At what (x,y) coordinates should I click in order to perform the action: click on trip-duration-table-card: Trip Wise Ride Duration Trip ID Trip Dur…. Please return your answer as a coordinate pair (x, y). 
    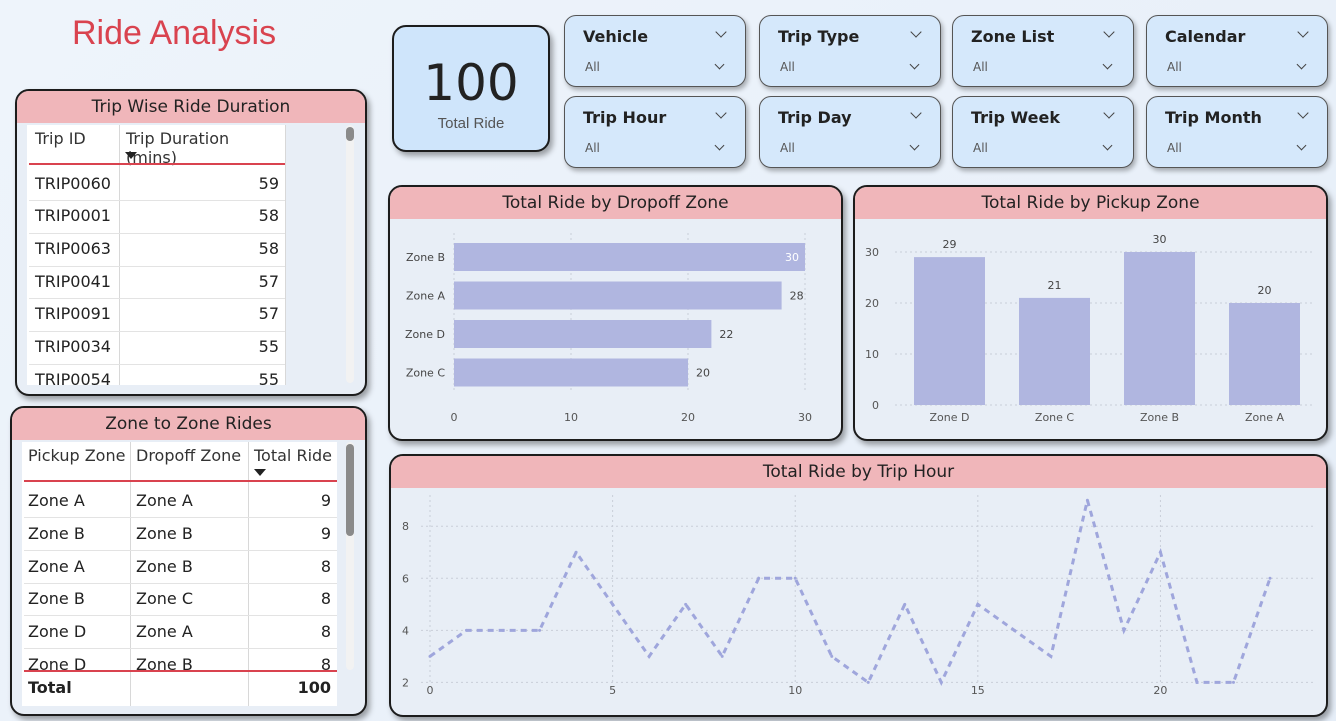
    Looking at the image, I should click on (191, 242).